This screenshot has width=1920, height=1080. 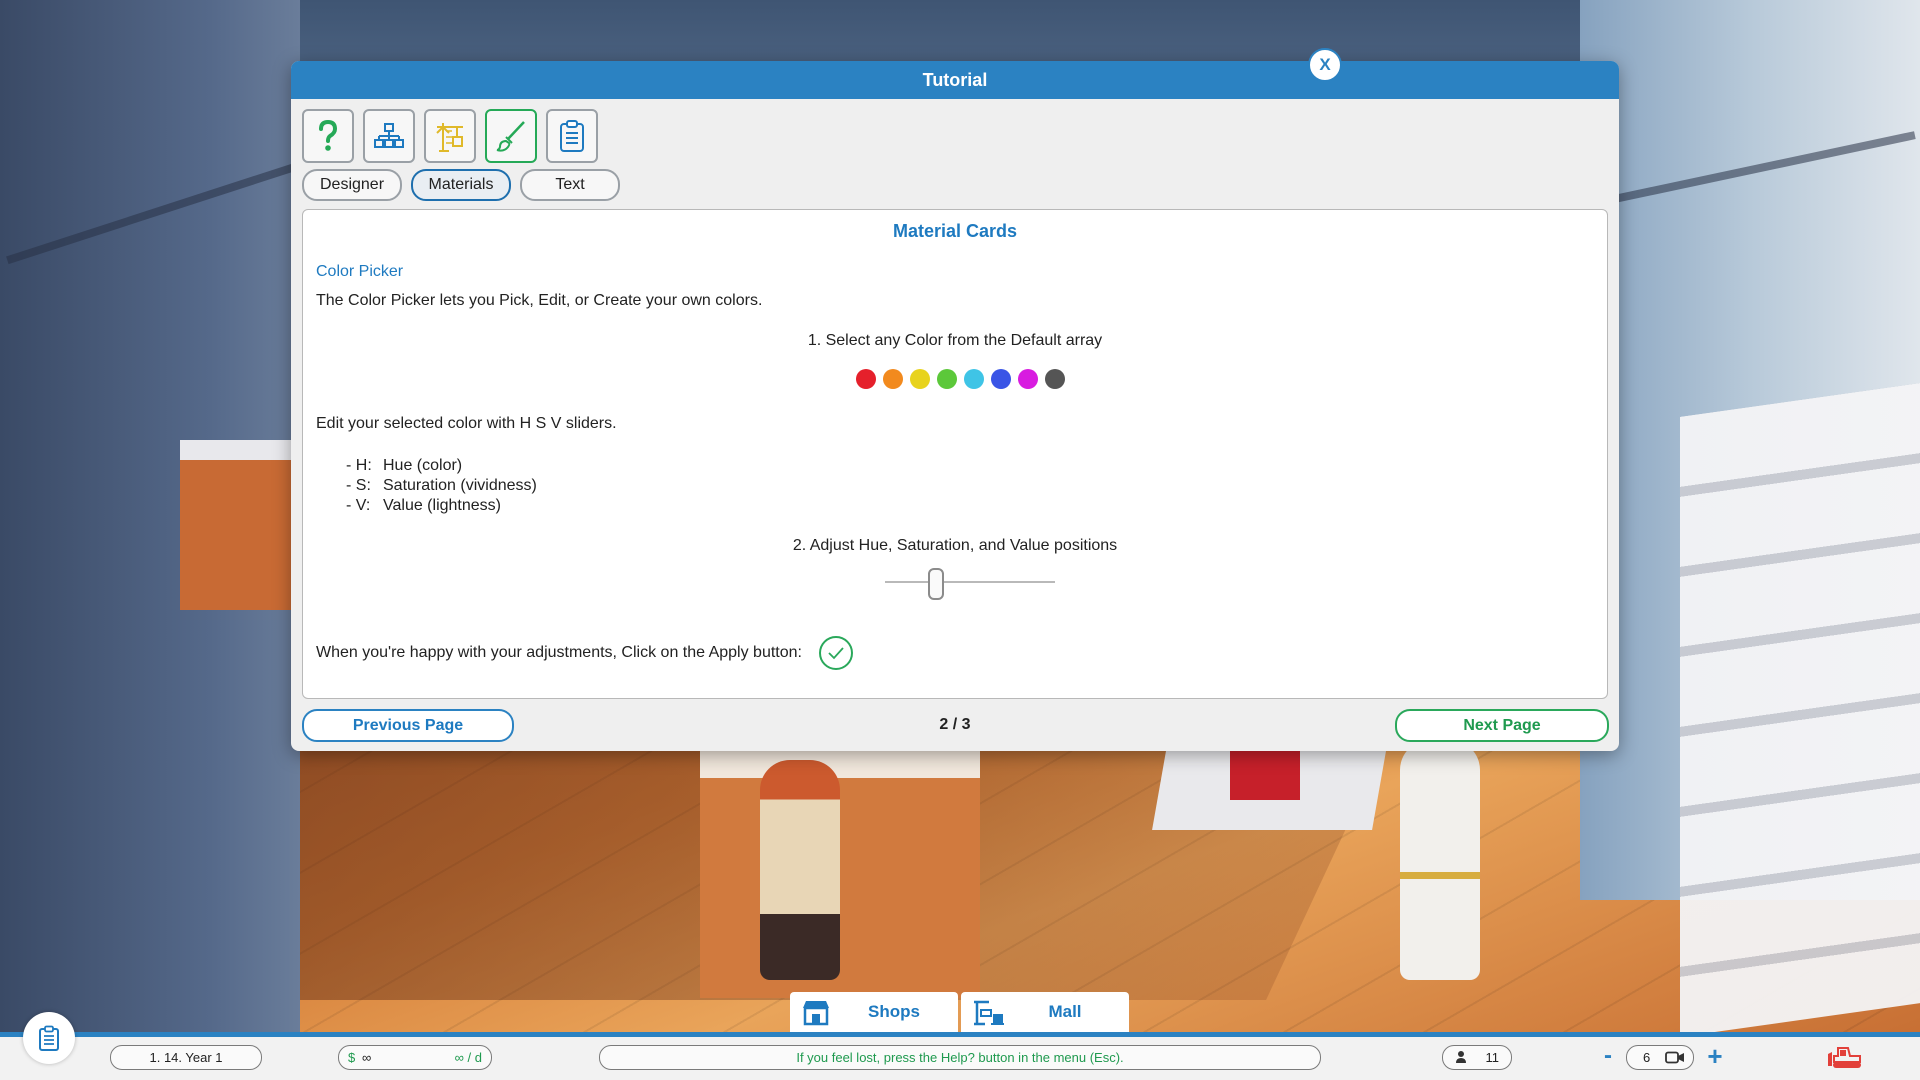 What do you see at coordinates (186, 1057) in the screenshot?
I see `game-date: 1. 14. Year 1` at bounding box center [186, 1057].